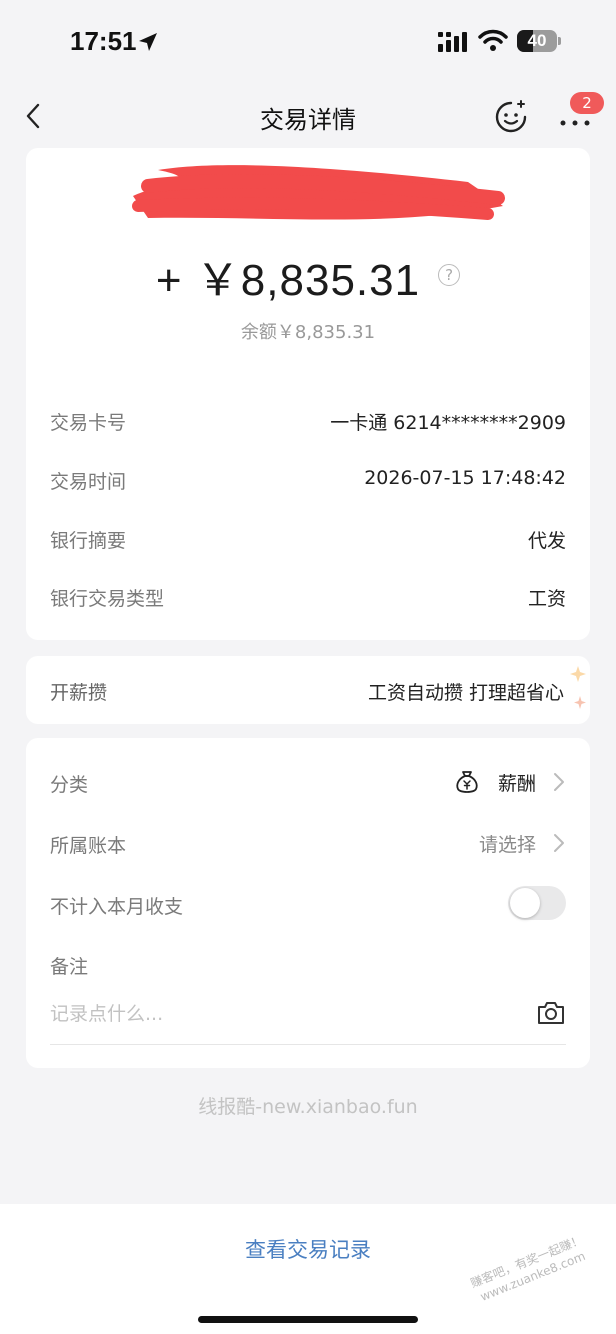  What do you see at coordinates (308, 690) in the screenshot?
I see `salary-promo-card: 开薪攒 工资自动攒 打理超省心` at bounding box center [308, 690].